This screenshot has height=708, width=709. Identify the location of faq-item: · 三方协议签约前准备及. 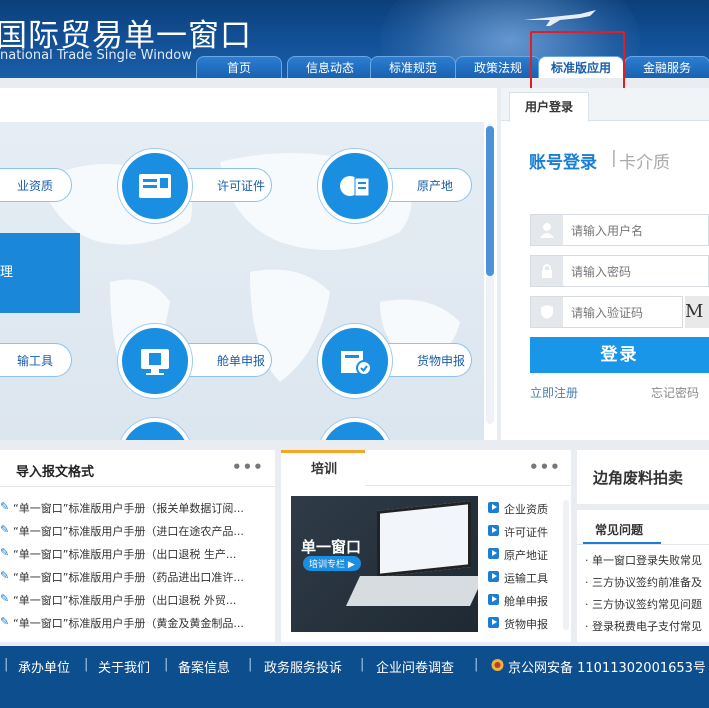
(643, 582).